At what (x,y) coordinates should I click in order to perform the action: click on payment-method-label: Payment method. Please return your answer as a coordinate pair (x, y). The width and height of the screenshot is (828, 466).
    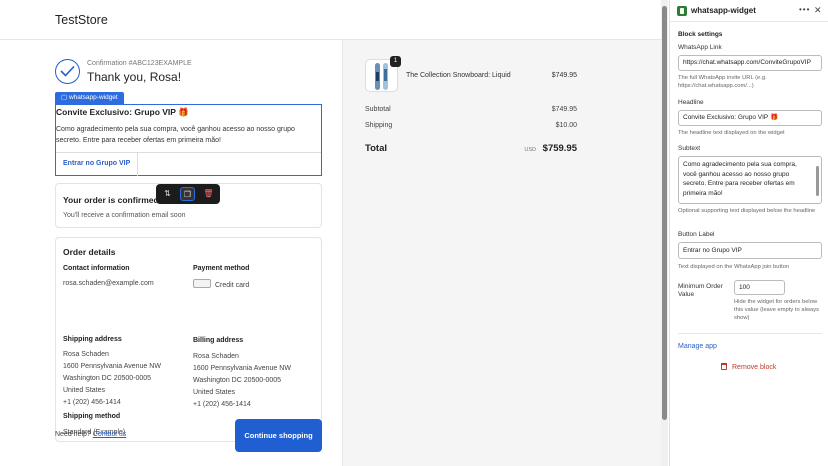
    Looking at the image, I should click on (221, 268).